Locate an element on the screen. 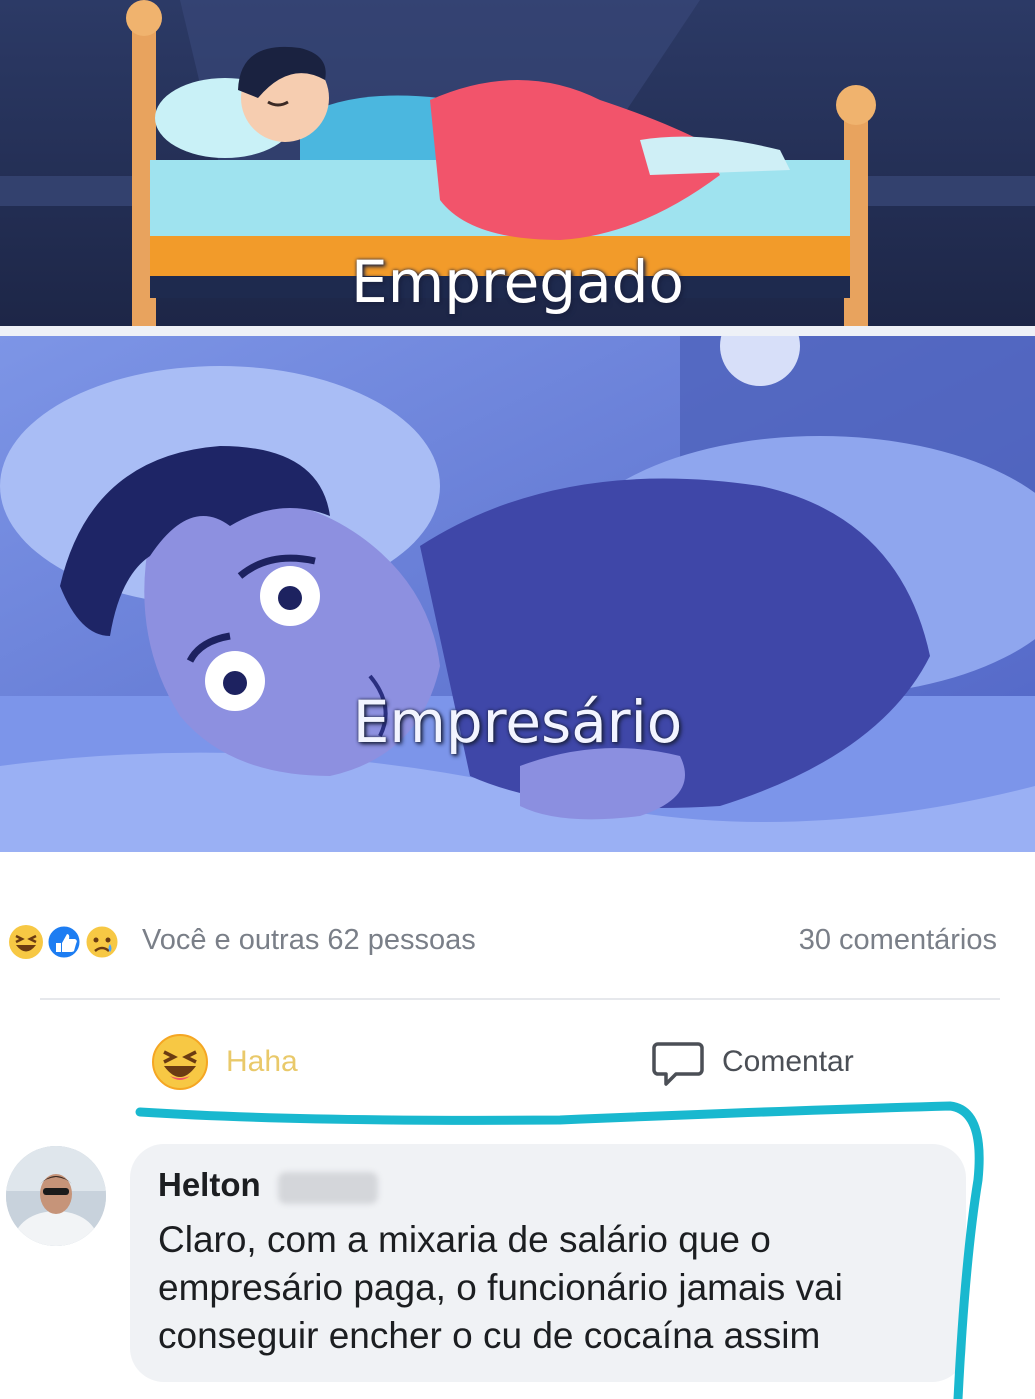 This screenshot has width=1035, height=1399. panel-divider is located at coordinates (517, 331).